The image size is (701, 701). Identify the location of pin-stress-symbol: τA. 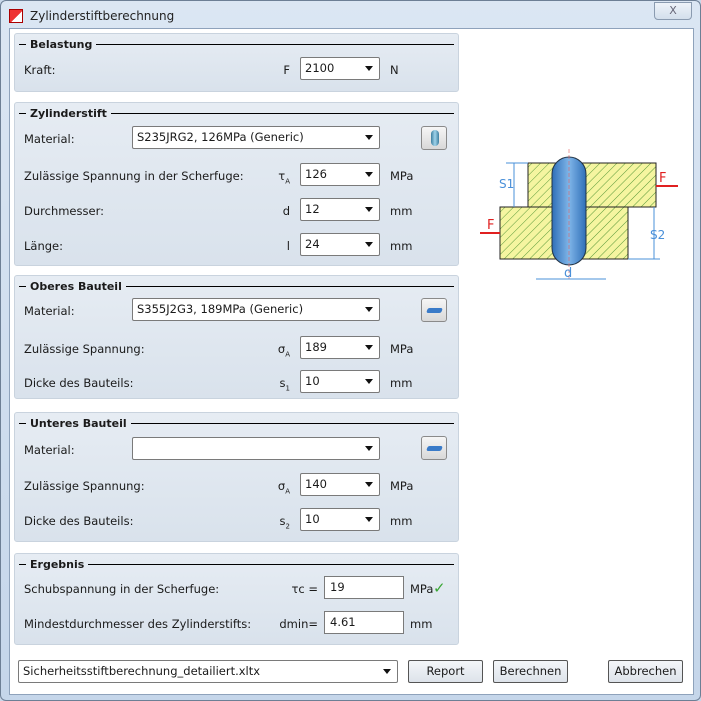
(284, 177).